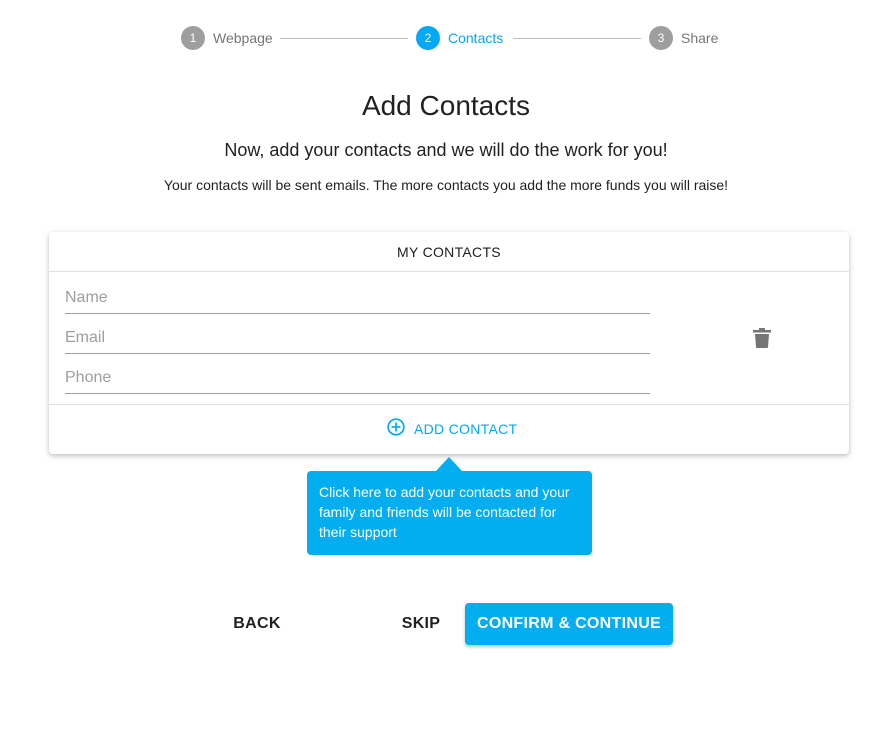 This screenshot has height=740, width=892. I want to click on step-number: 3, so click(661, 38).